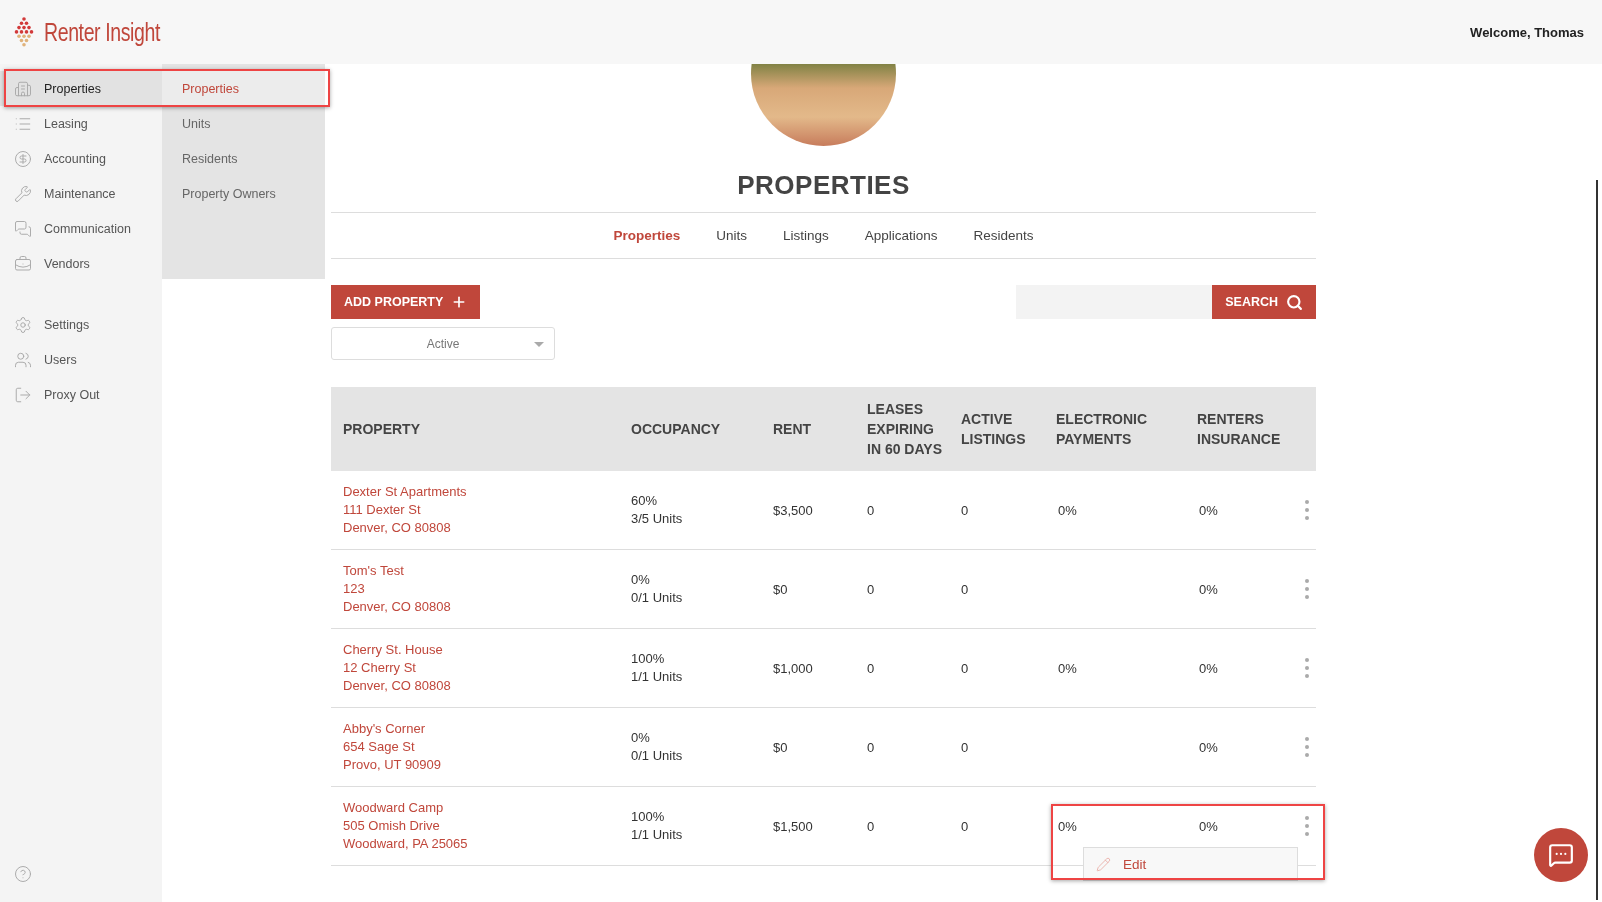 The height and width of the screenshot is (902, 1602). What do you see at coordinates (657, 519) in the screenshot?
I see `occupancy-text: 3/5 Units` at bounding box center [657, 519].